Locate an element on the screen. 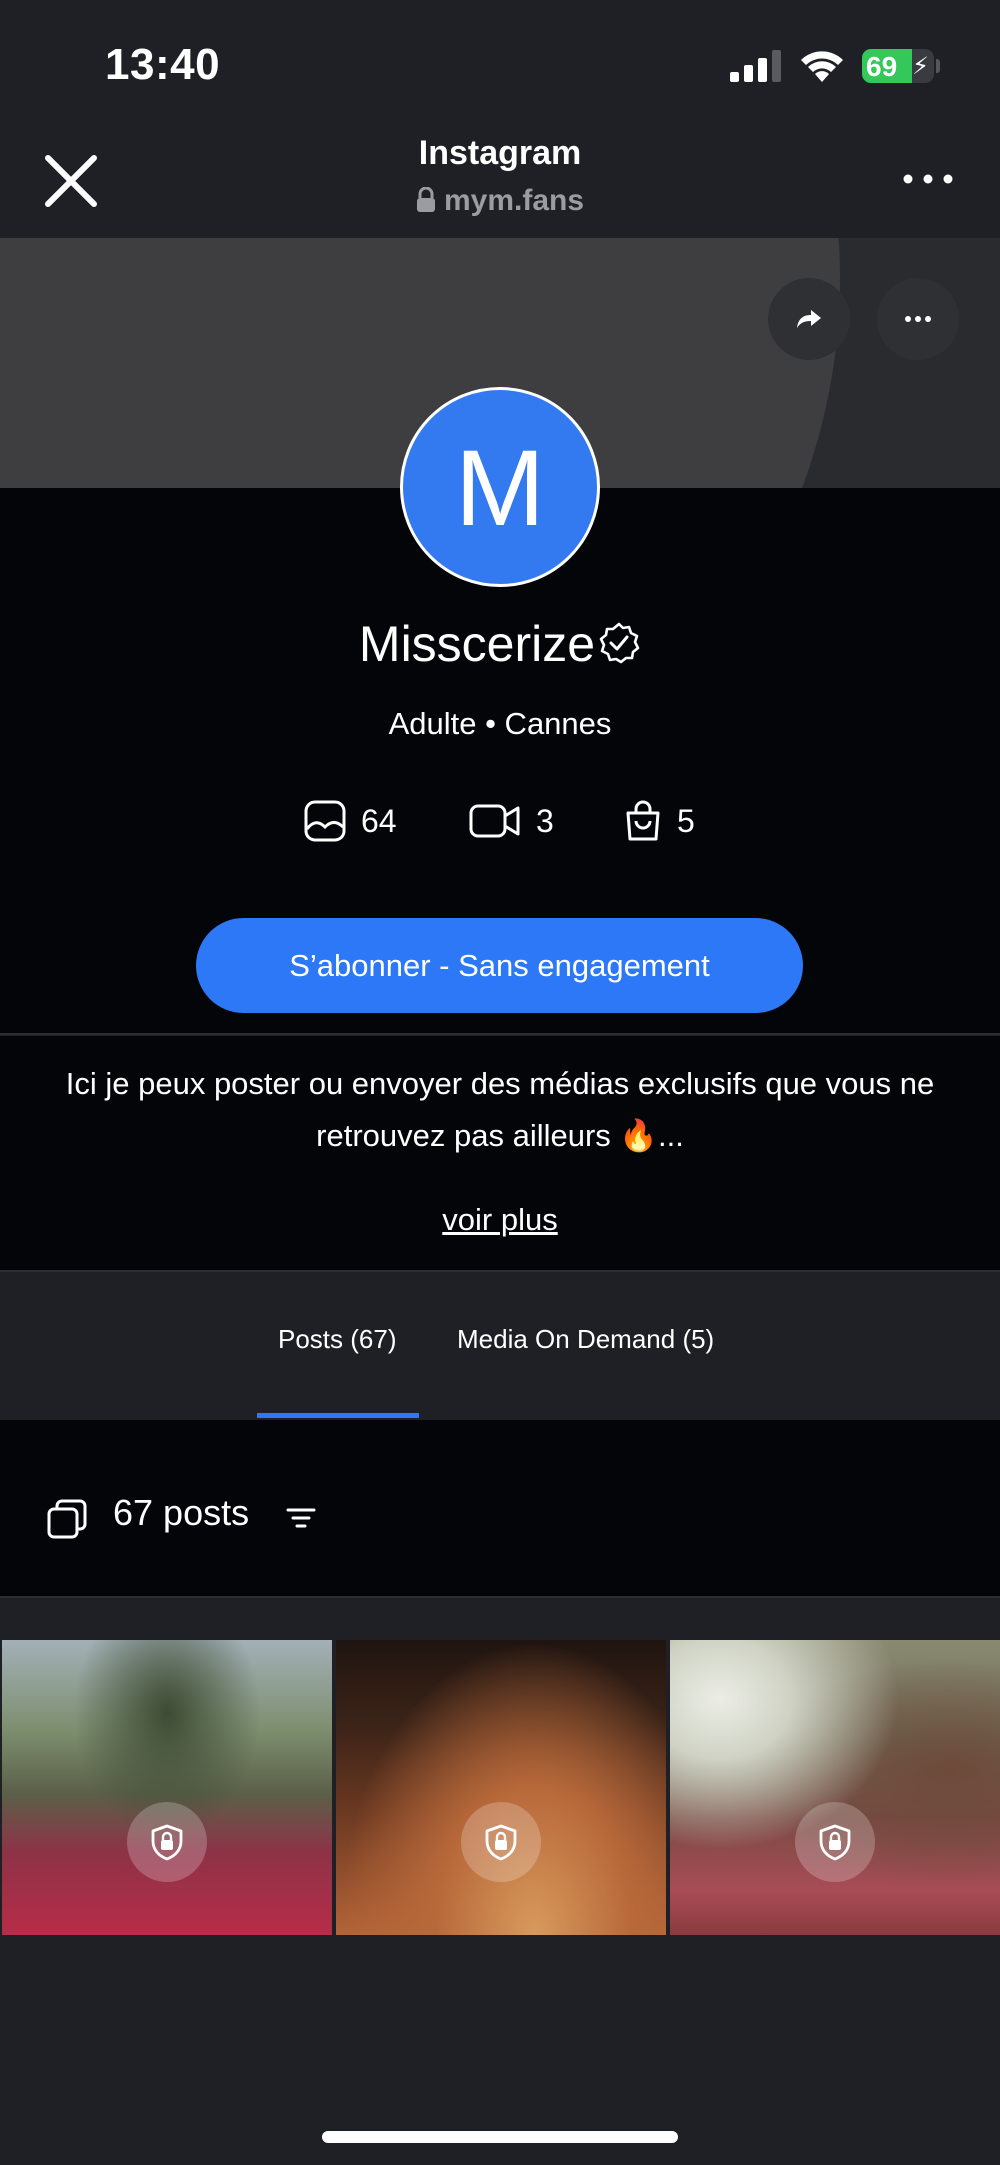  profile-name: Misscerize is located at coordinates (477, 644).